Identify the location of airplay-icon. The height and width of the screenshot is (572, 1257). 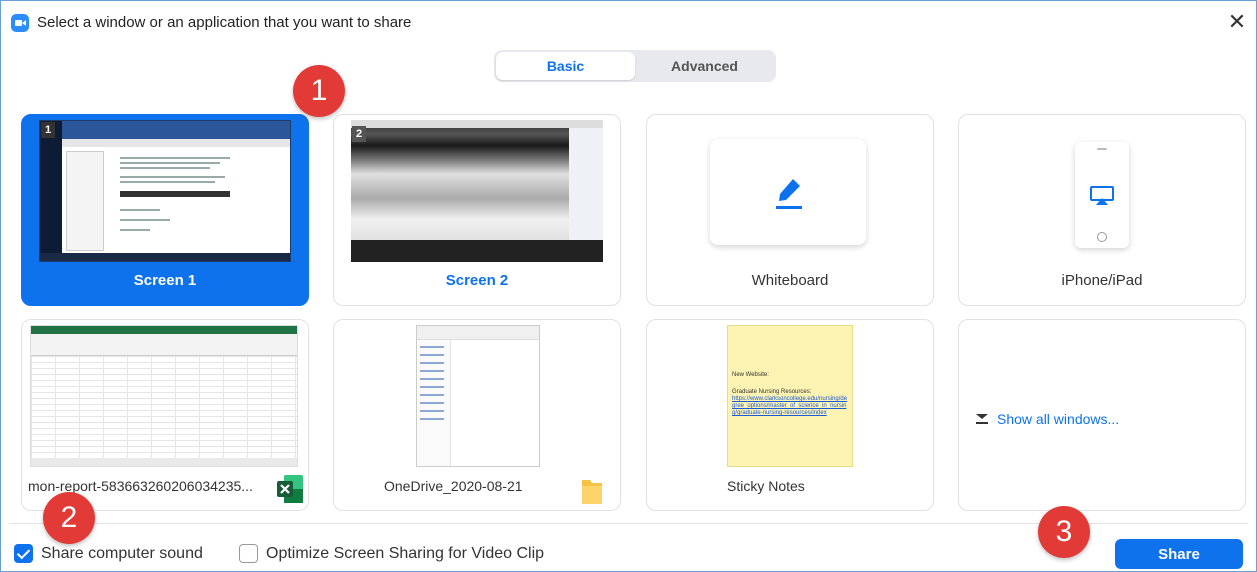
(1102, 195).